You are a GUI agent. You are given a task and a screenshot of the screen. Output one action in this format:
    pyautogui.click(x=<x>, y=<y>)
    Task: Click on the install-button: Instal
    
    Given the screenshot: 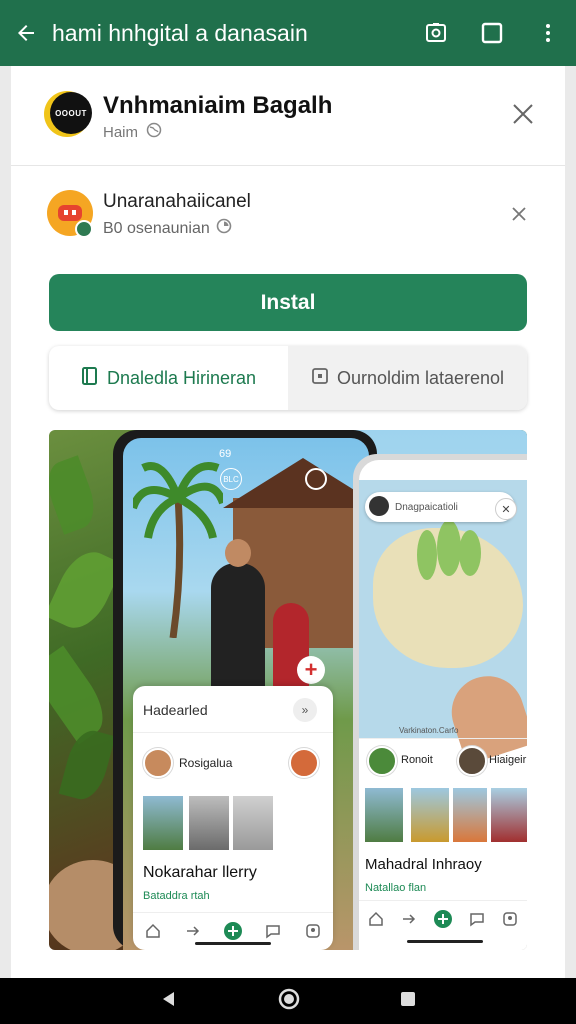 What is the action you would take?
    pyautogui.click(x=288, y=302)
    